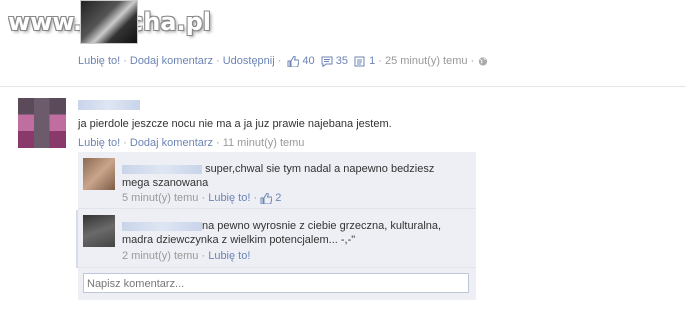 The width and height of the screenshot is (686, 327). Describe the element at coordinates (109, 22) in the screenshot. I see `shared-photo` at that location.